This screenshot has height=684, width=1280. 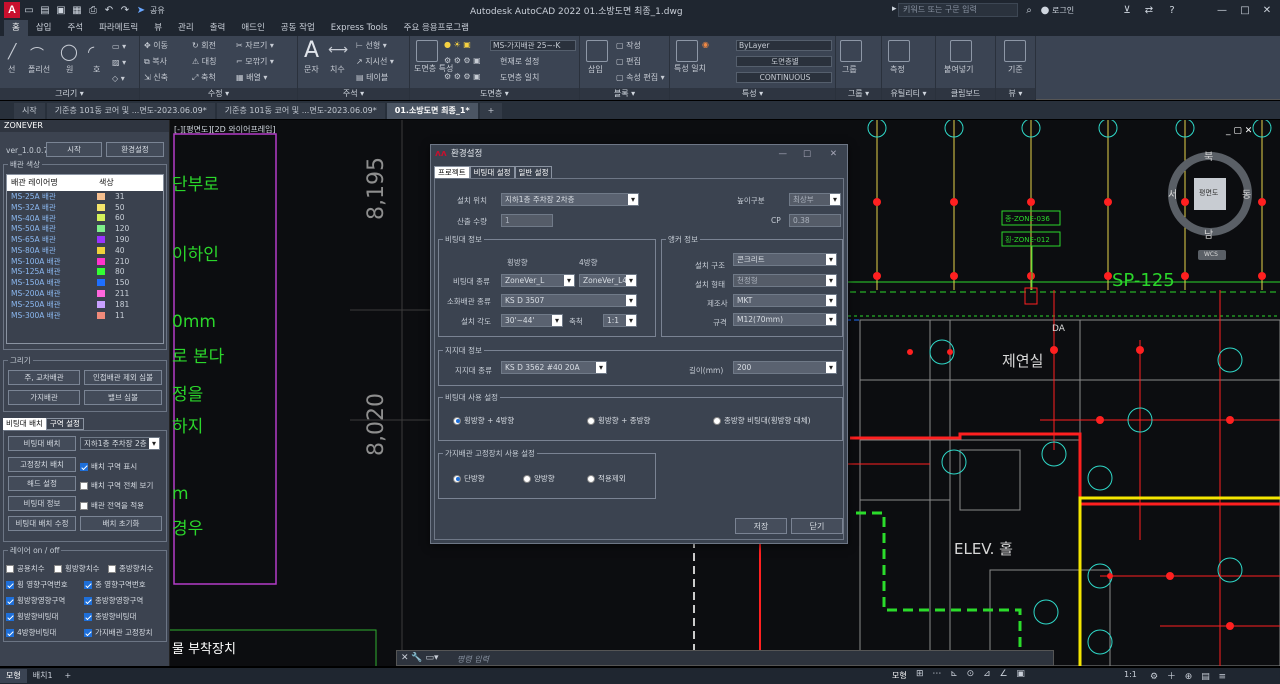 What do you see at coordinates (251, 77) in the screenshot?
I see `array-tool: ▦ 배열 ▾` at bounding box center [251, 77].